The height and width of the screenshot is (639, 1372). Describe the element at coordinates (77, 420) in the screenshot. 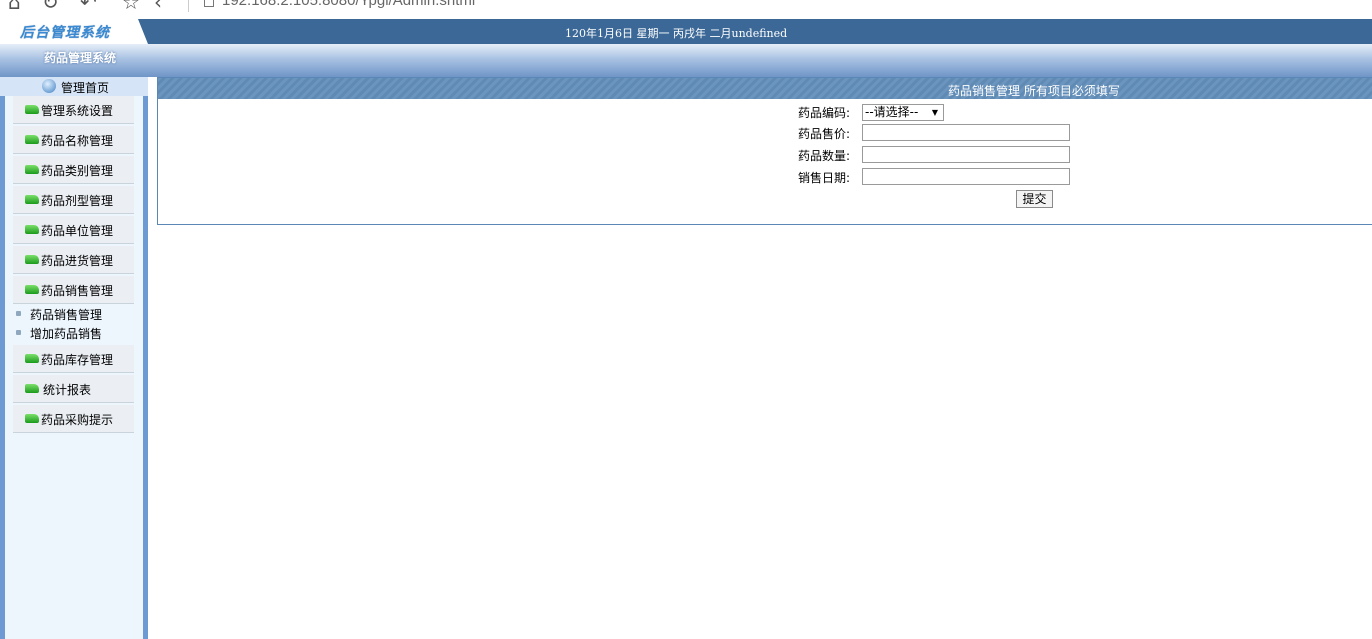

I see `sidebar-item-label: 药品采购提示` at that location.